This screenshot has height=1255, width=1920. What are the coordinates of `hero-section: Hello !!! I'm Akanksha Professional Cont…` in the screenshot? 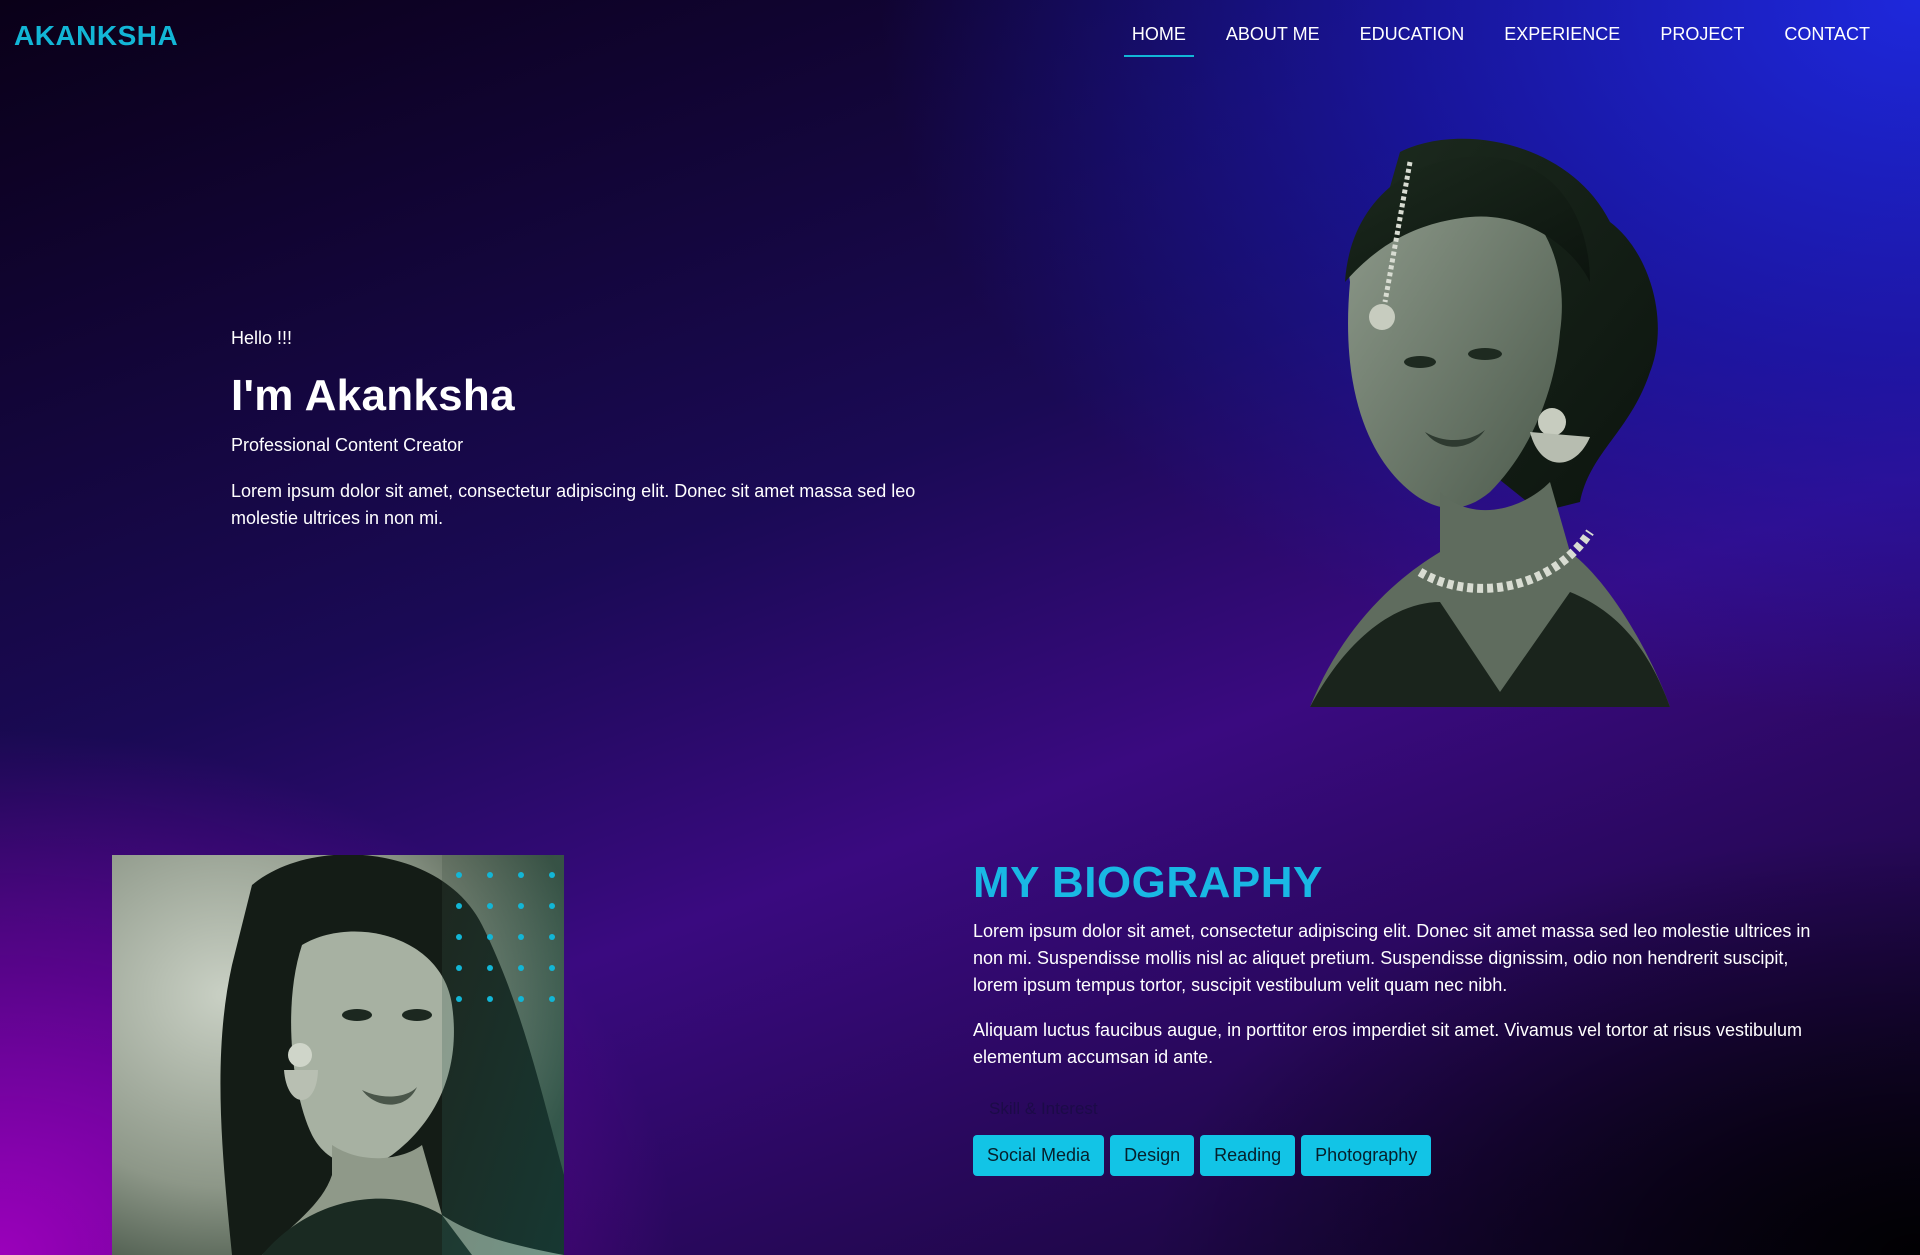 It's located at (591, 430).